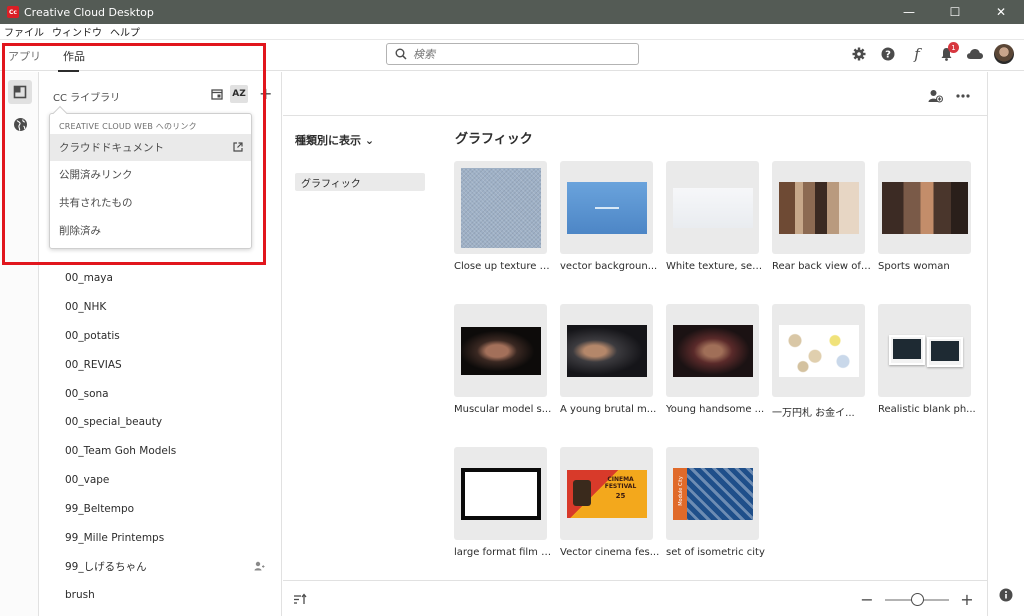 The width and height of the screenshot is (1024, 616). What do you see at coordinates (125, 31) in the screenshot?
I see `menu-help: ヘルプ` at bounding box center [125, 31].